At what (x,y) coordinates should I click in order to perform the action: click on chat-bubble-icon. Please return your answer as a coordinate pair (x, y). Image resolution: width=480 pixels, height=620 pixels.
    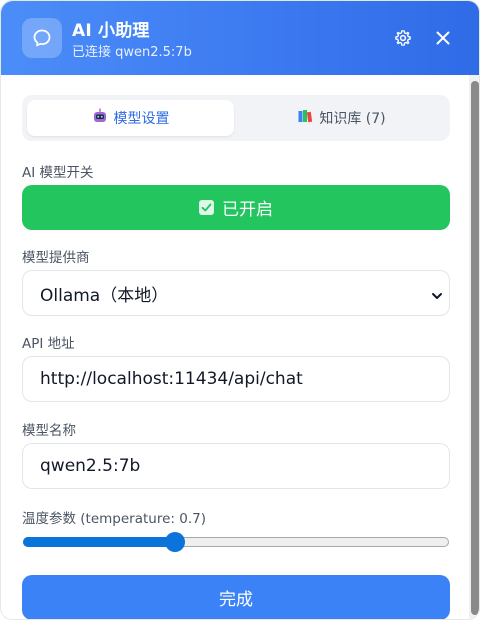
    Looking at the image, I should click on (42, 38).